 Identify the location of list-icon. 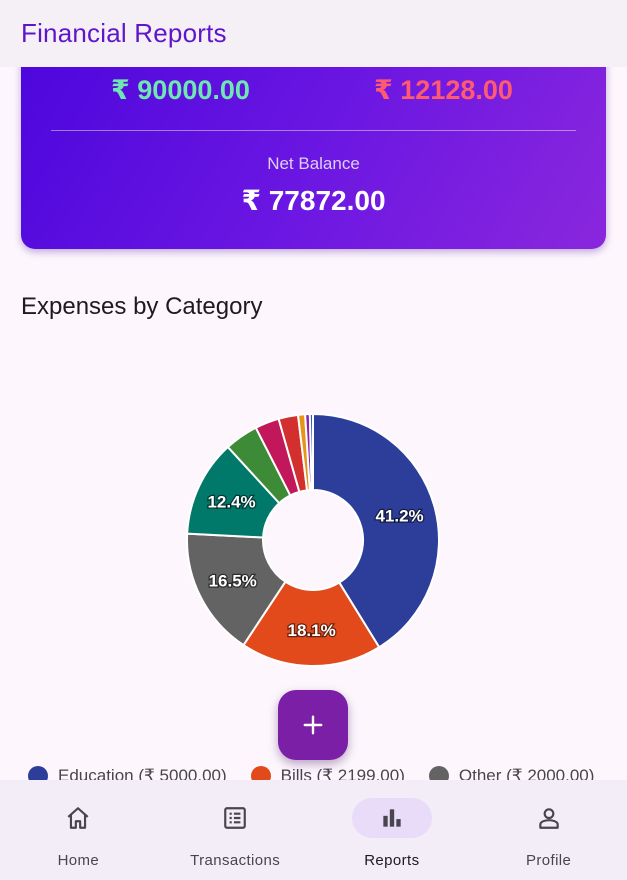
(235, 818).